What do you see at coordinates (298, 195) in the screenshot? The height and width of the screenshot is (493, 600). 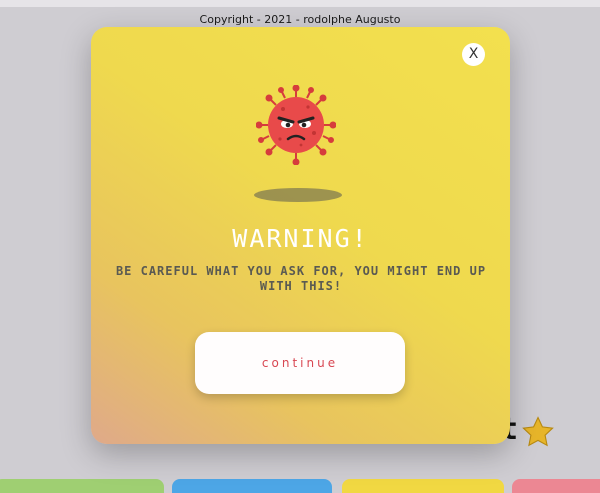 I see `virus-shadow` at bounding box center [298, 195].